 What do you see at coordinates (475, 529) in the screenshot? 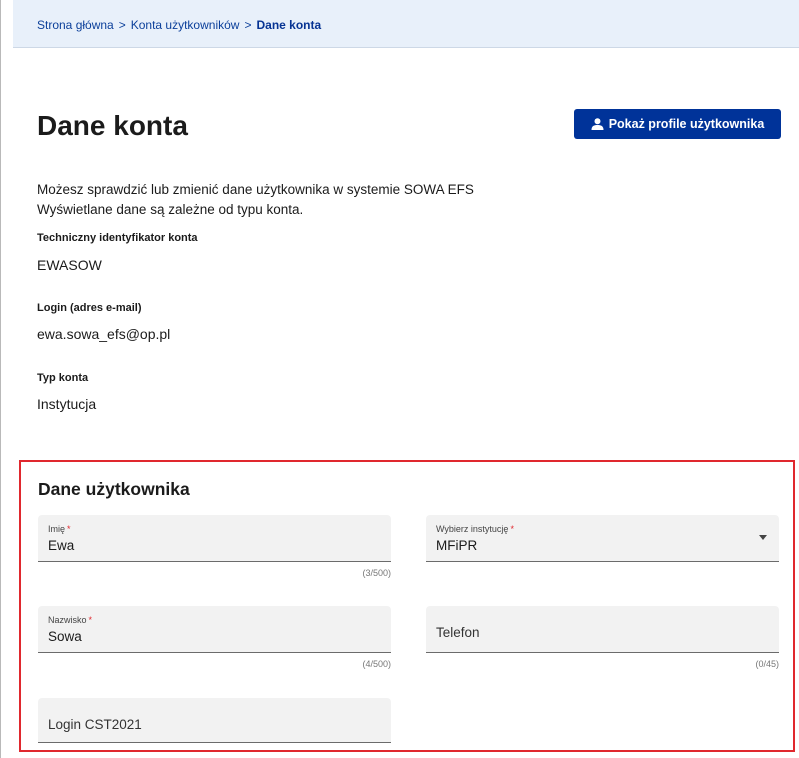
I see `institution-label: Wybierz instytucję *` at bounding box center [475, 529].